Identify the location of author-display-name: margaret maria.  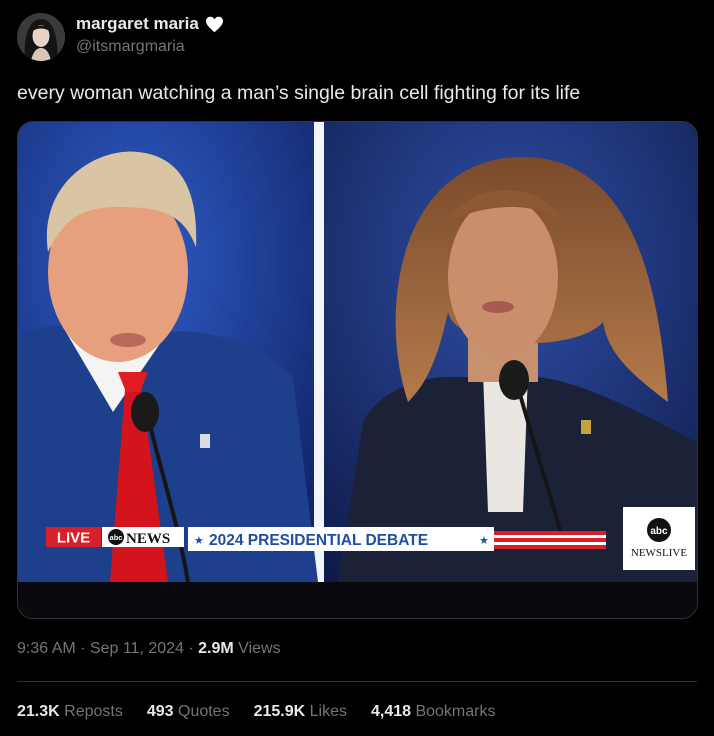
(137, 24).